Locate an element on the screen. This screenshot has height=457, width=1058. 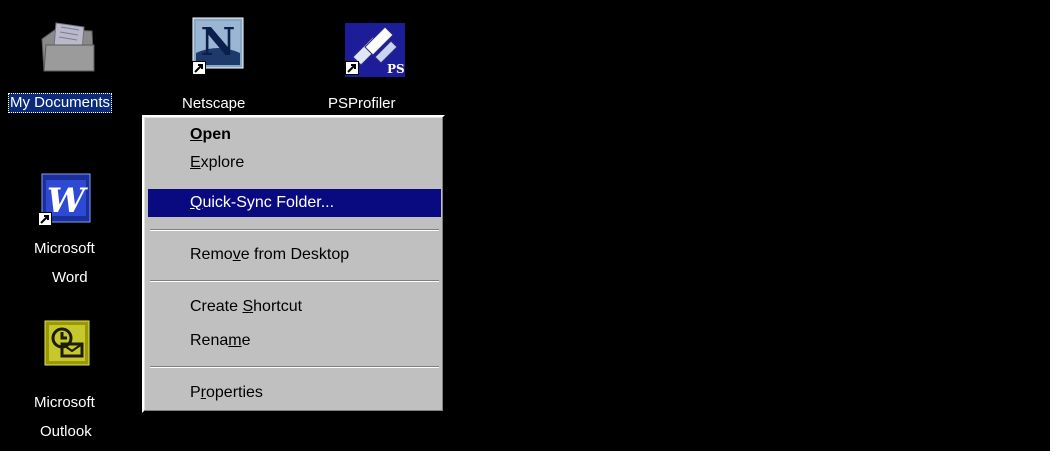
menu-item-explore: Explore is located at coordinates (294, 163).